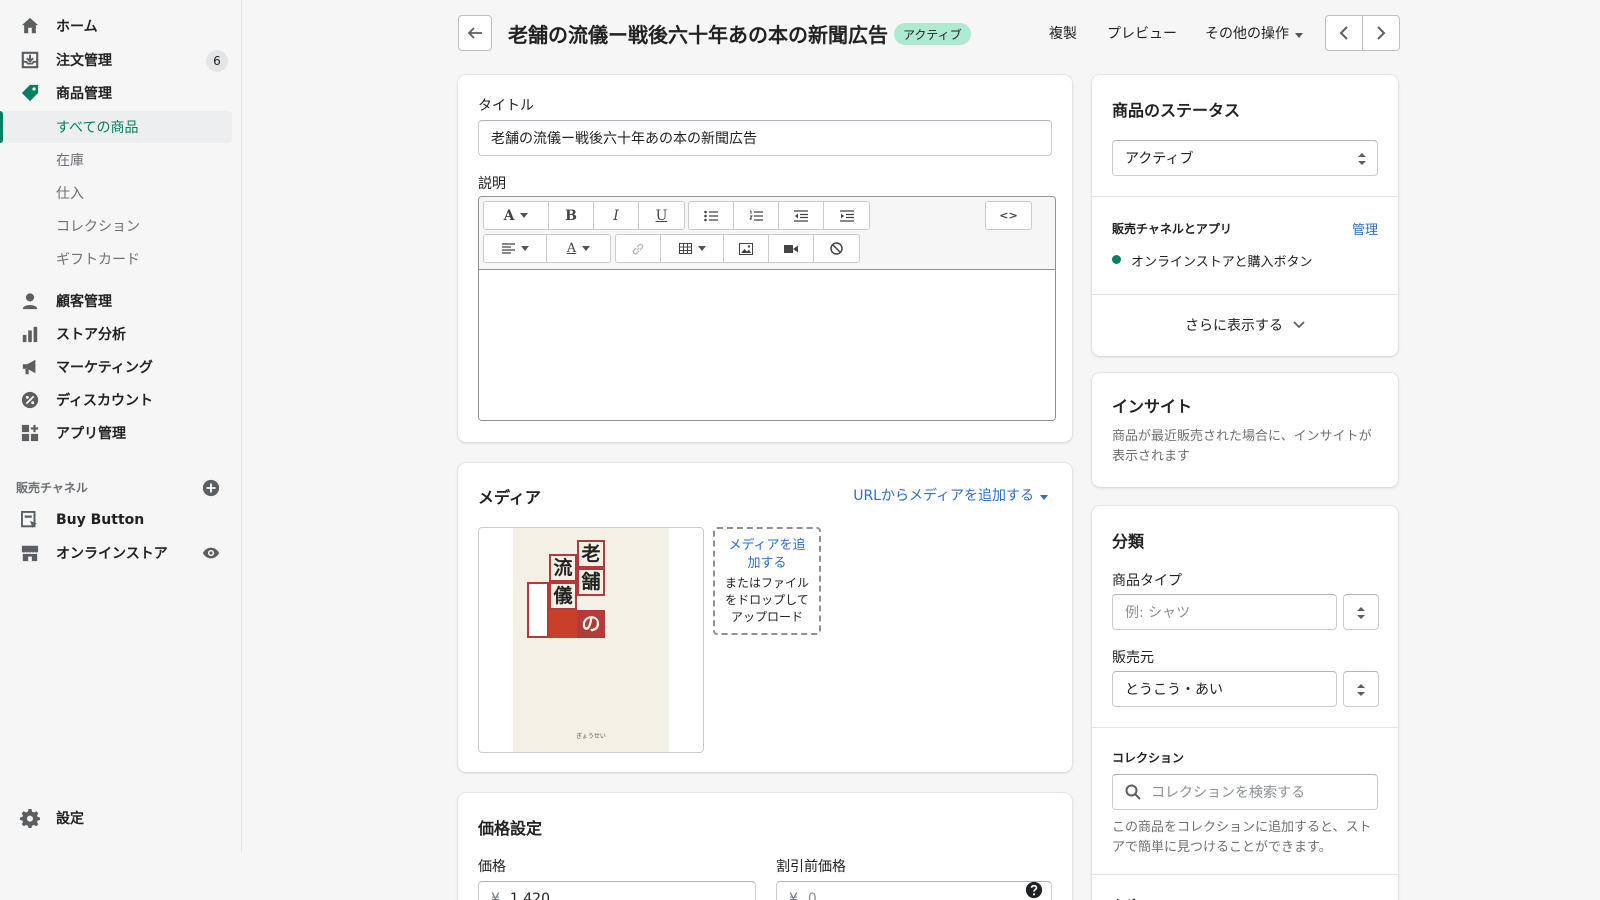  I want to click on sales-channels-title: 販売チャネルとアプリ, so click(1172, 229).